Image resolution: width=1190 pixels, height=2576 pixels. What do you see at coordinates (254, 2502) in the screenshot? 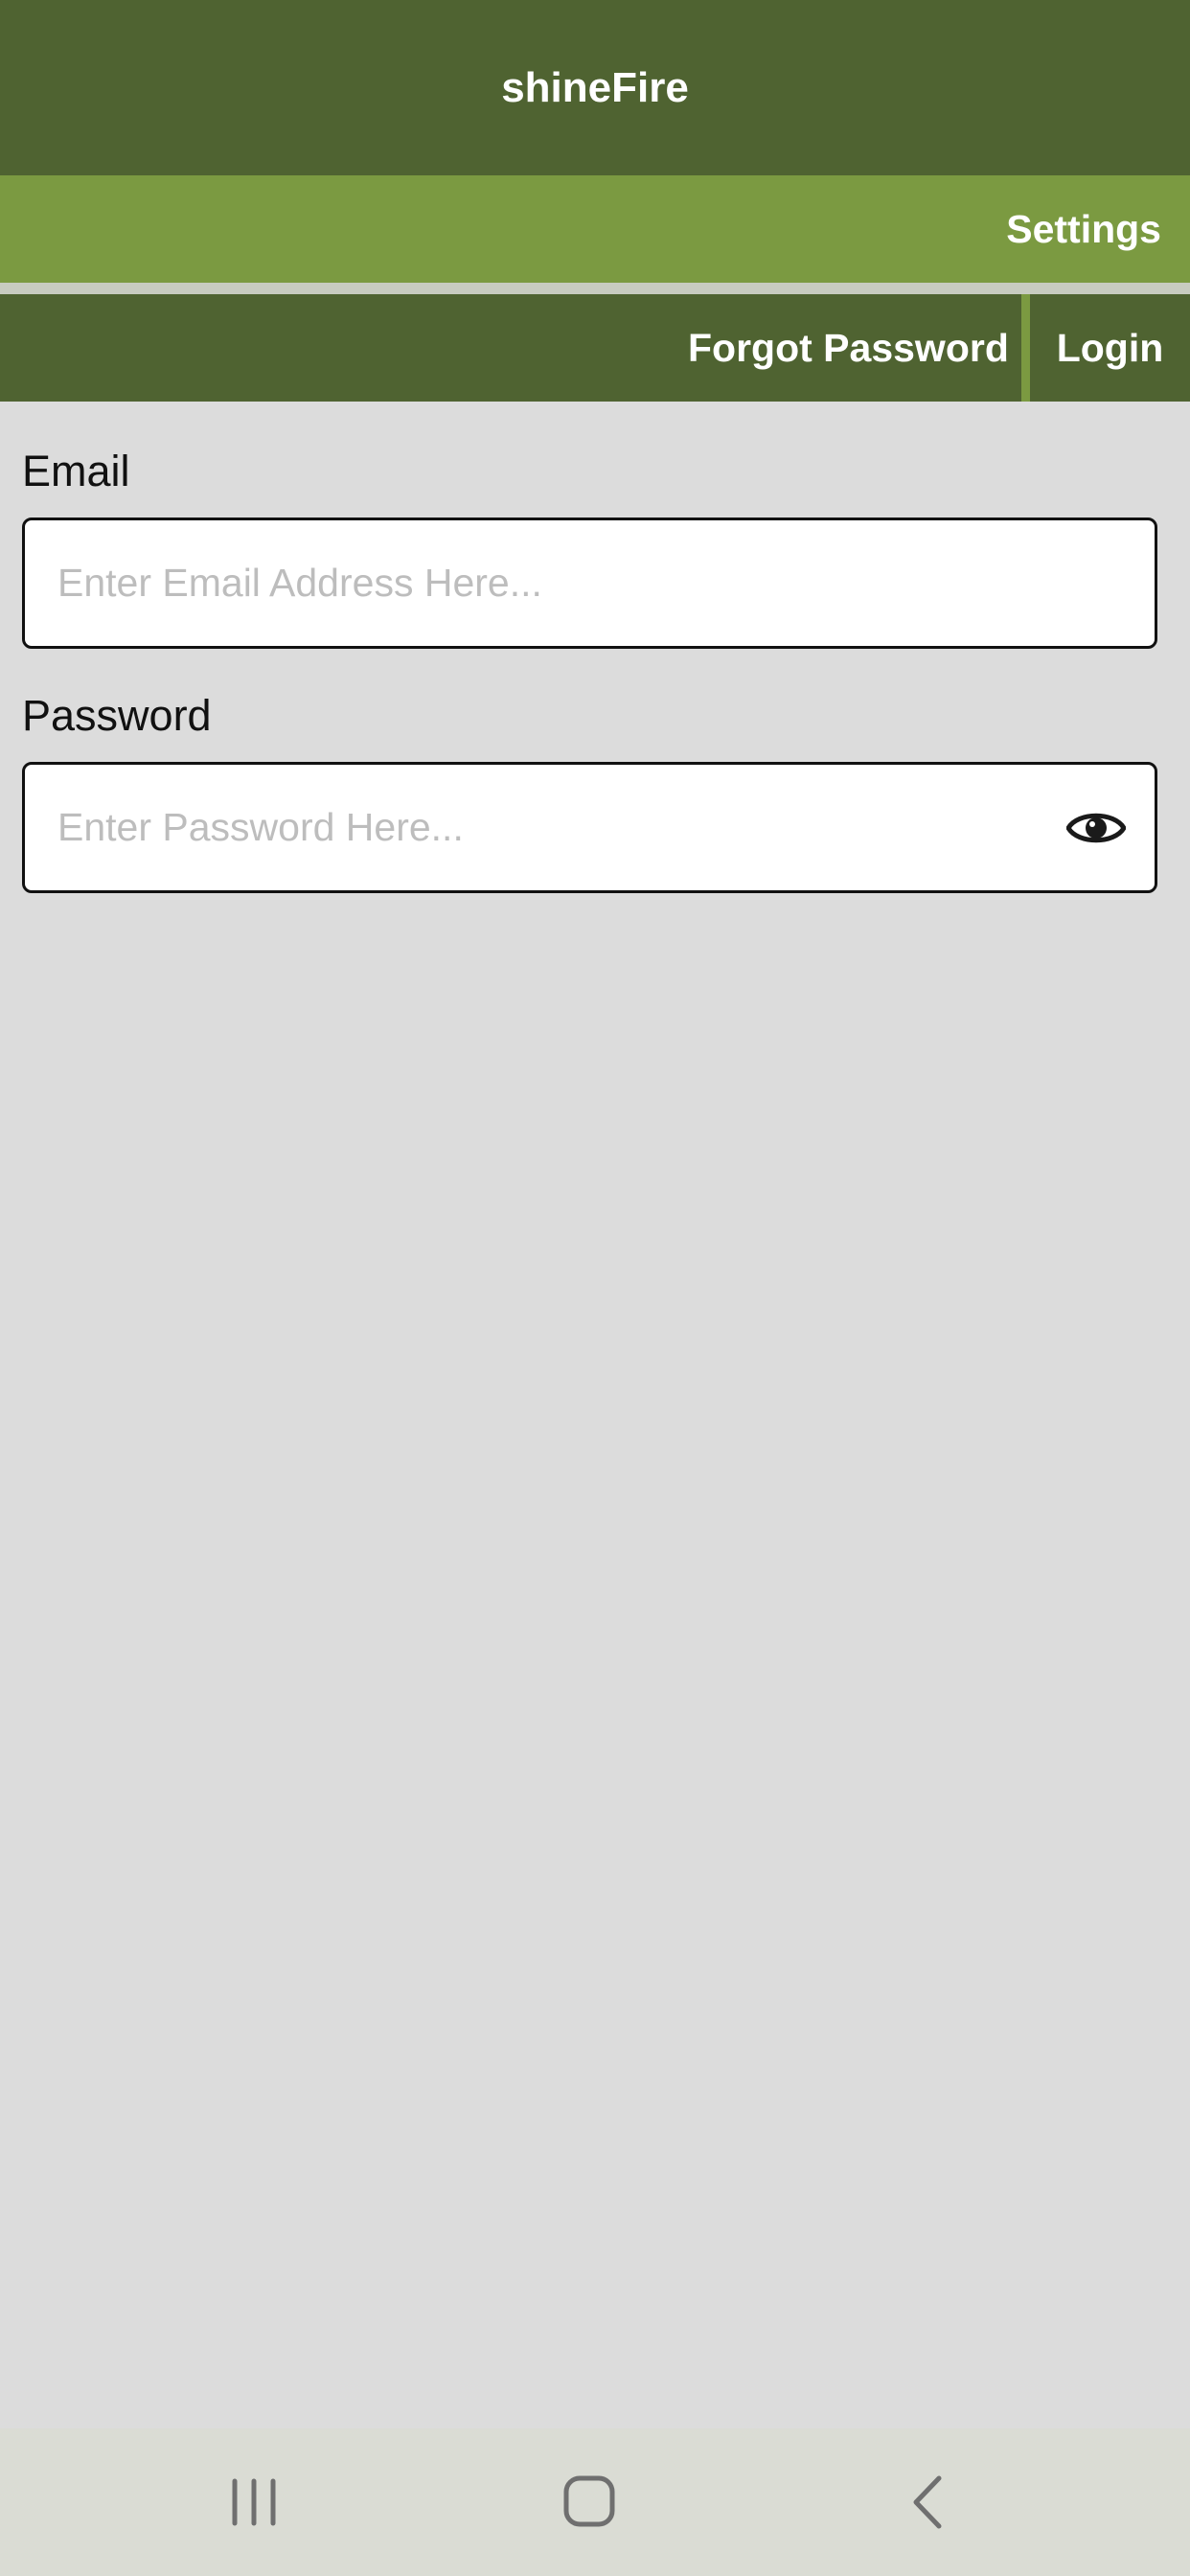
I see `recents-icon` at bounding box center [254, 2502].